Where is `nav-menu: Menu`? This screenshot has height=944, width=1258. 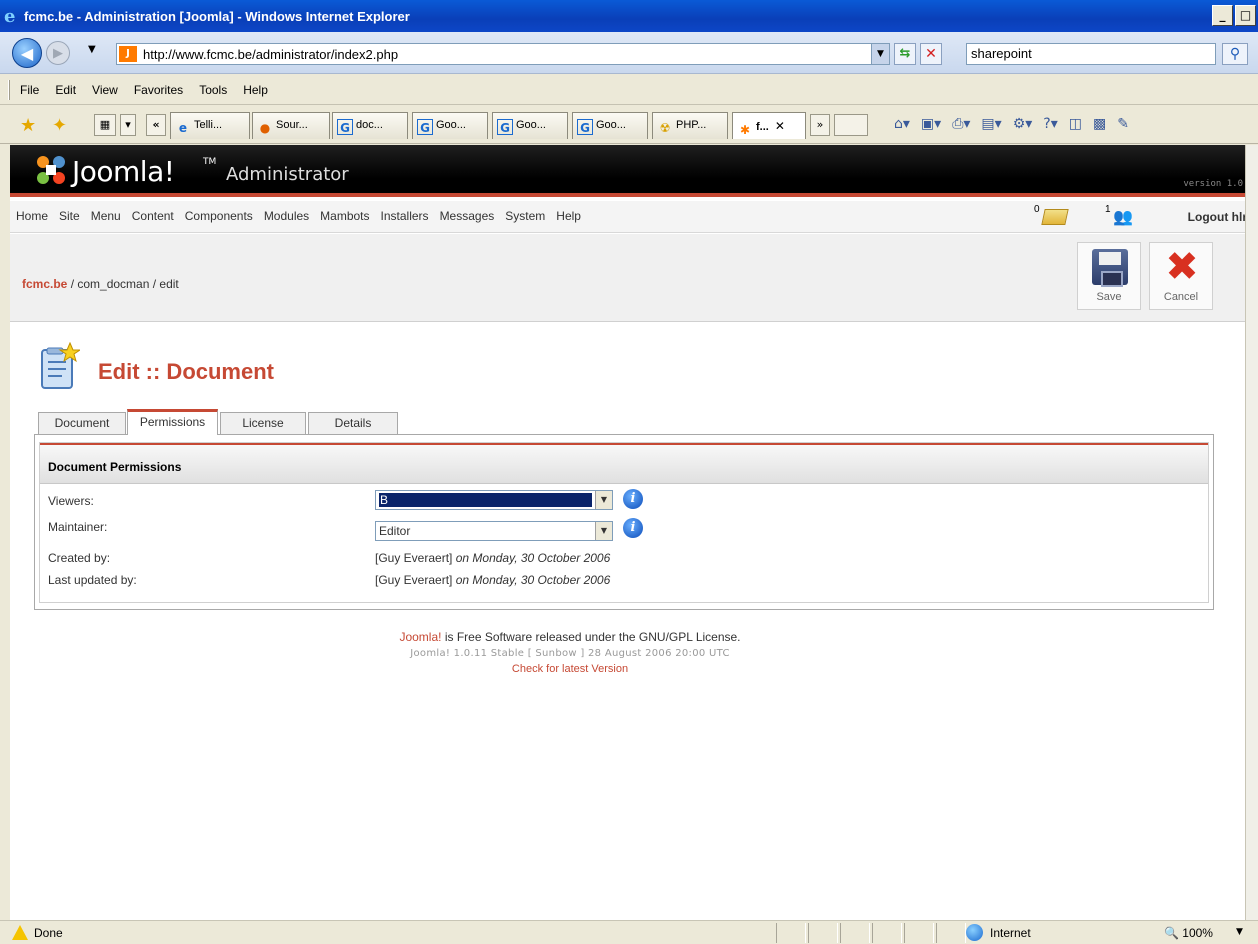
nav-menu: Menu is located at coordinates (106, 216).